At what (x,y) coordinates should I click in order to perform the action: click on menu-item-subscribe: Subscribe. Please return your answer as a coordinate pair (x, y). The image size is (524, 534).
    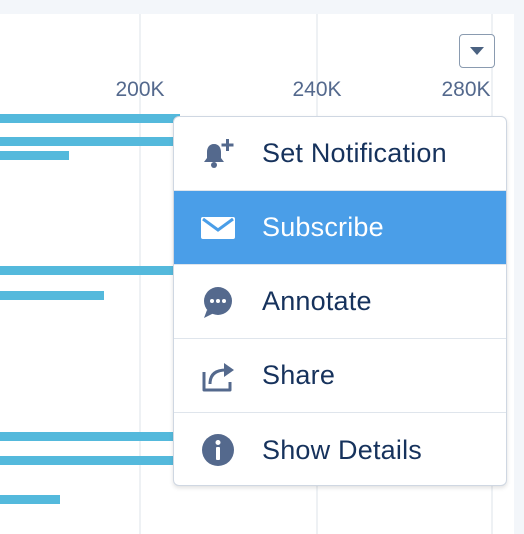
    Looking at the image, I should click on (340, 228).